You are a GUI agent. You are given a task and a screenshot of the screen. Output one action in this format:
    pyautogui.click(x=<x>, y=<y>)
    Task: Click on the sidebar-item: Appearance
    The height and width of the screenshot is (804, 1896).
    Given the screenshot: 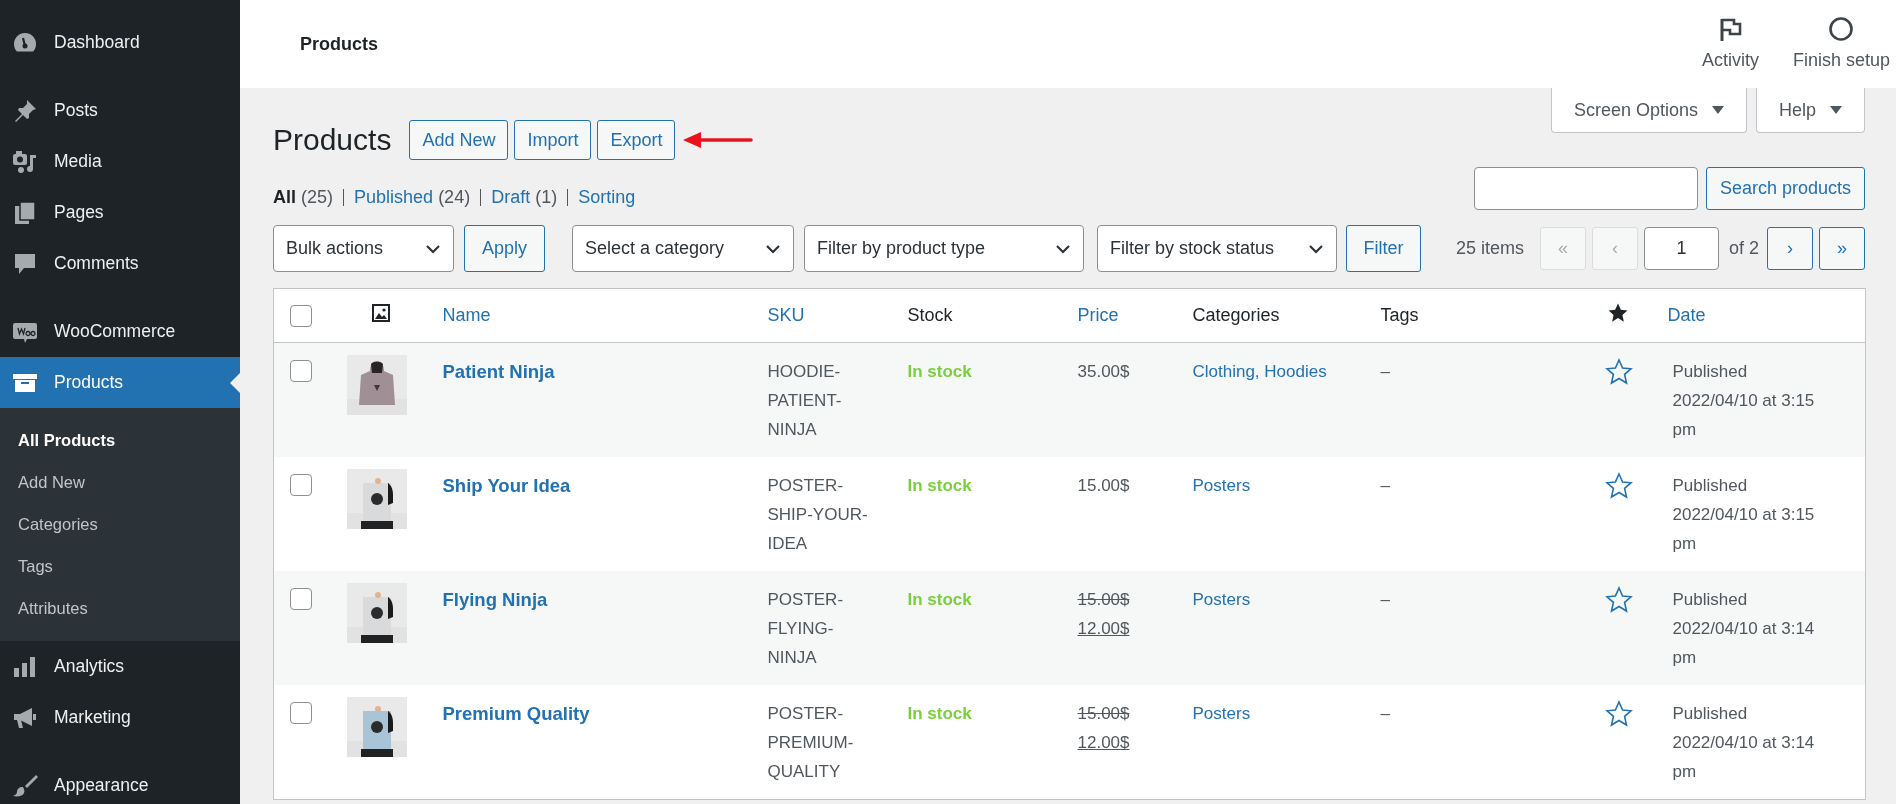 What is the action you would take?
    pyautogui.click(x=120, y=782)
    